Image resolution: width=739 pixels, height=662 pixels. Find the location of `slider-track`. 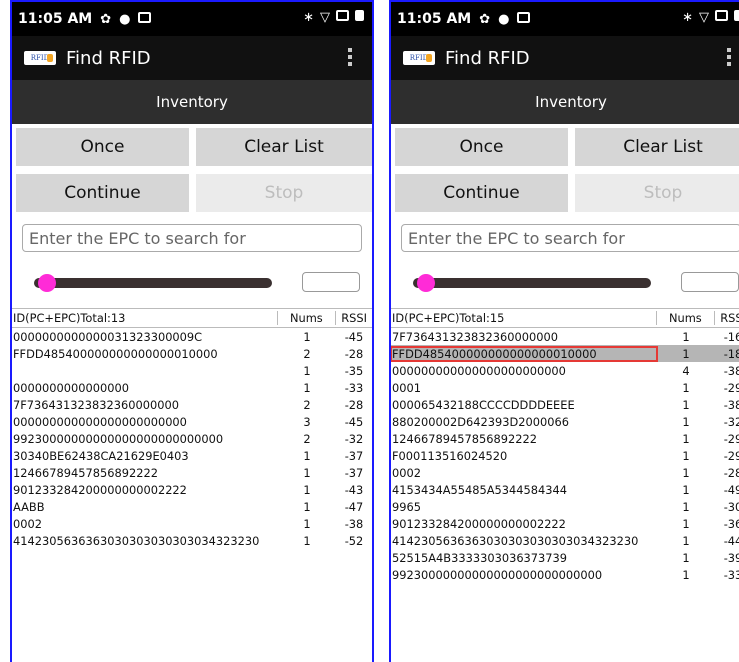

slider-track is located at coordinates (532, 283).